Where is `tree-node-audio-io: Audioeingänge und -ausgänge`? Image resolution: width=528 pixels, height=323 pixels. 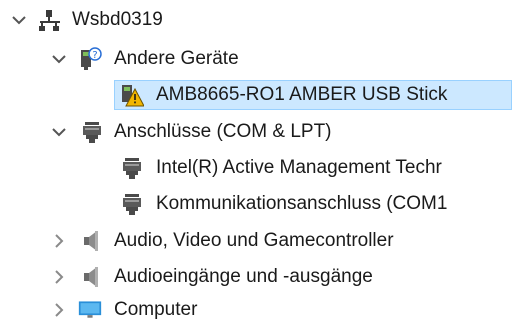 tree-node-audio-io: Audioeingänge und -ausgänge is located at coordinates (264, 277).